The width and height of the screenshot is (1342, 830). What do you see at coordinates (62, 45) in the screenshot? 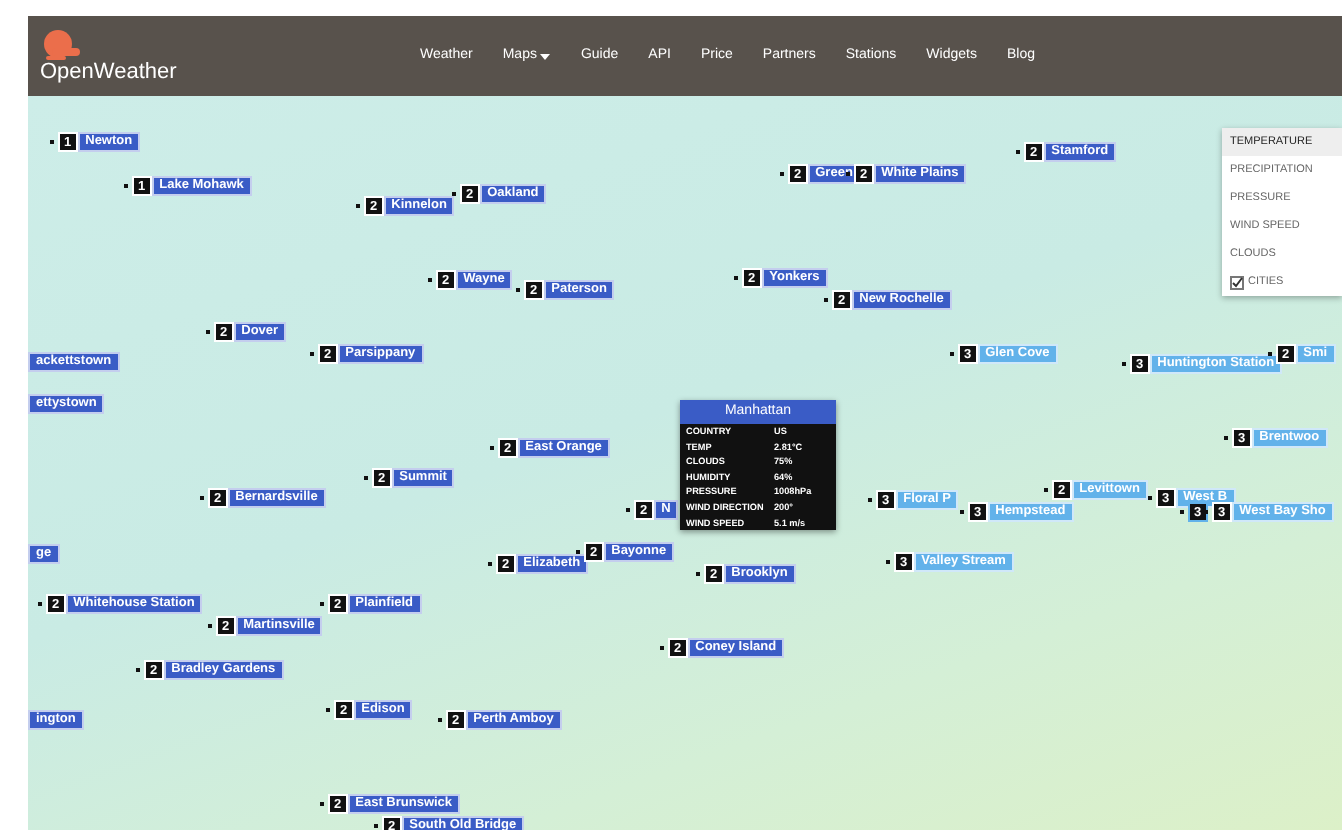
I see `sun-cloud-logo-icon` at bounding box center [62, 45].